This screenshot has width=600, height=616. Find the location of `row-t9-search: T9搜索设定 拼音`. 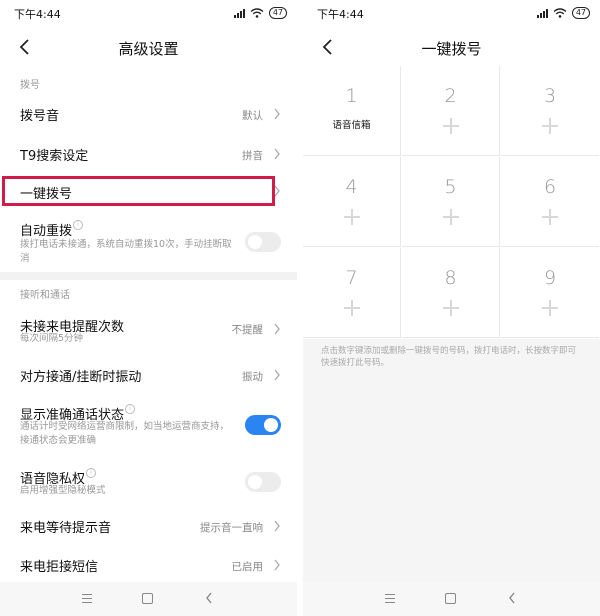

row-t9-search: T9搜索设定 拼音 is located at coordinates (148, 153).